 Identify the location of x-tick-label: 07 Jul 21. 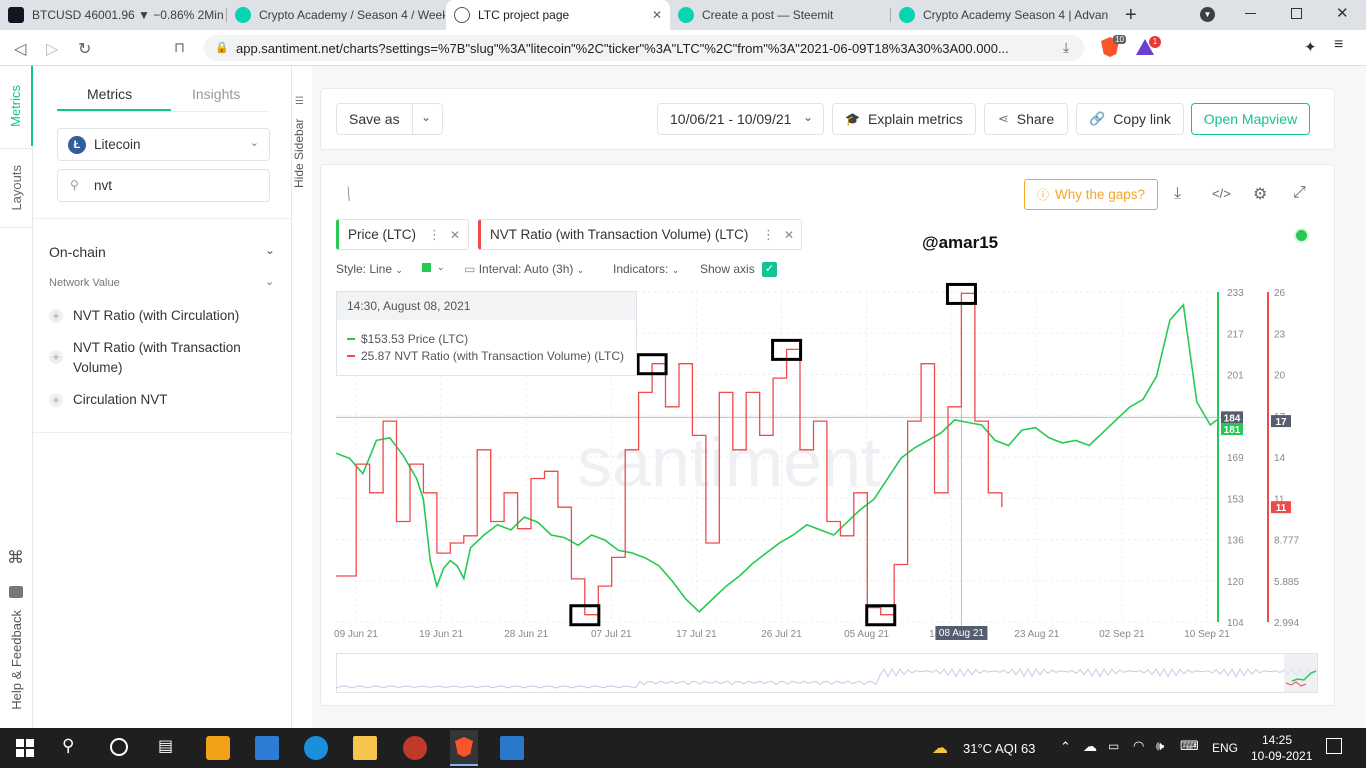
(611, 634).